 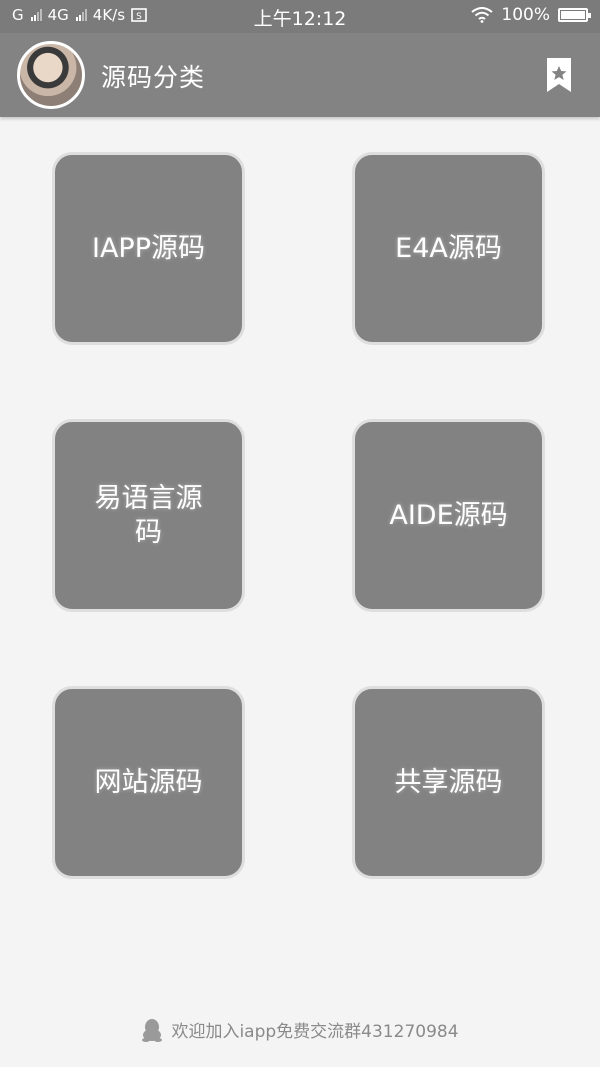 What do you see at coordinates (152, 1030) in the screenshot?
I see `qq-penguin-icon` at bounding box center [152, 1030].